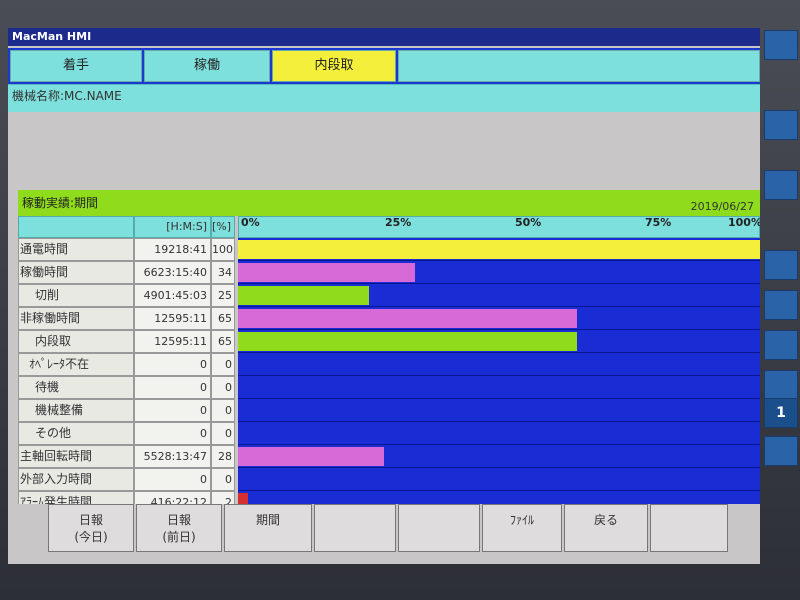  I want to click on table-row: その他 0 0, so click(389, 433).